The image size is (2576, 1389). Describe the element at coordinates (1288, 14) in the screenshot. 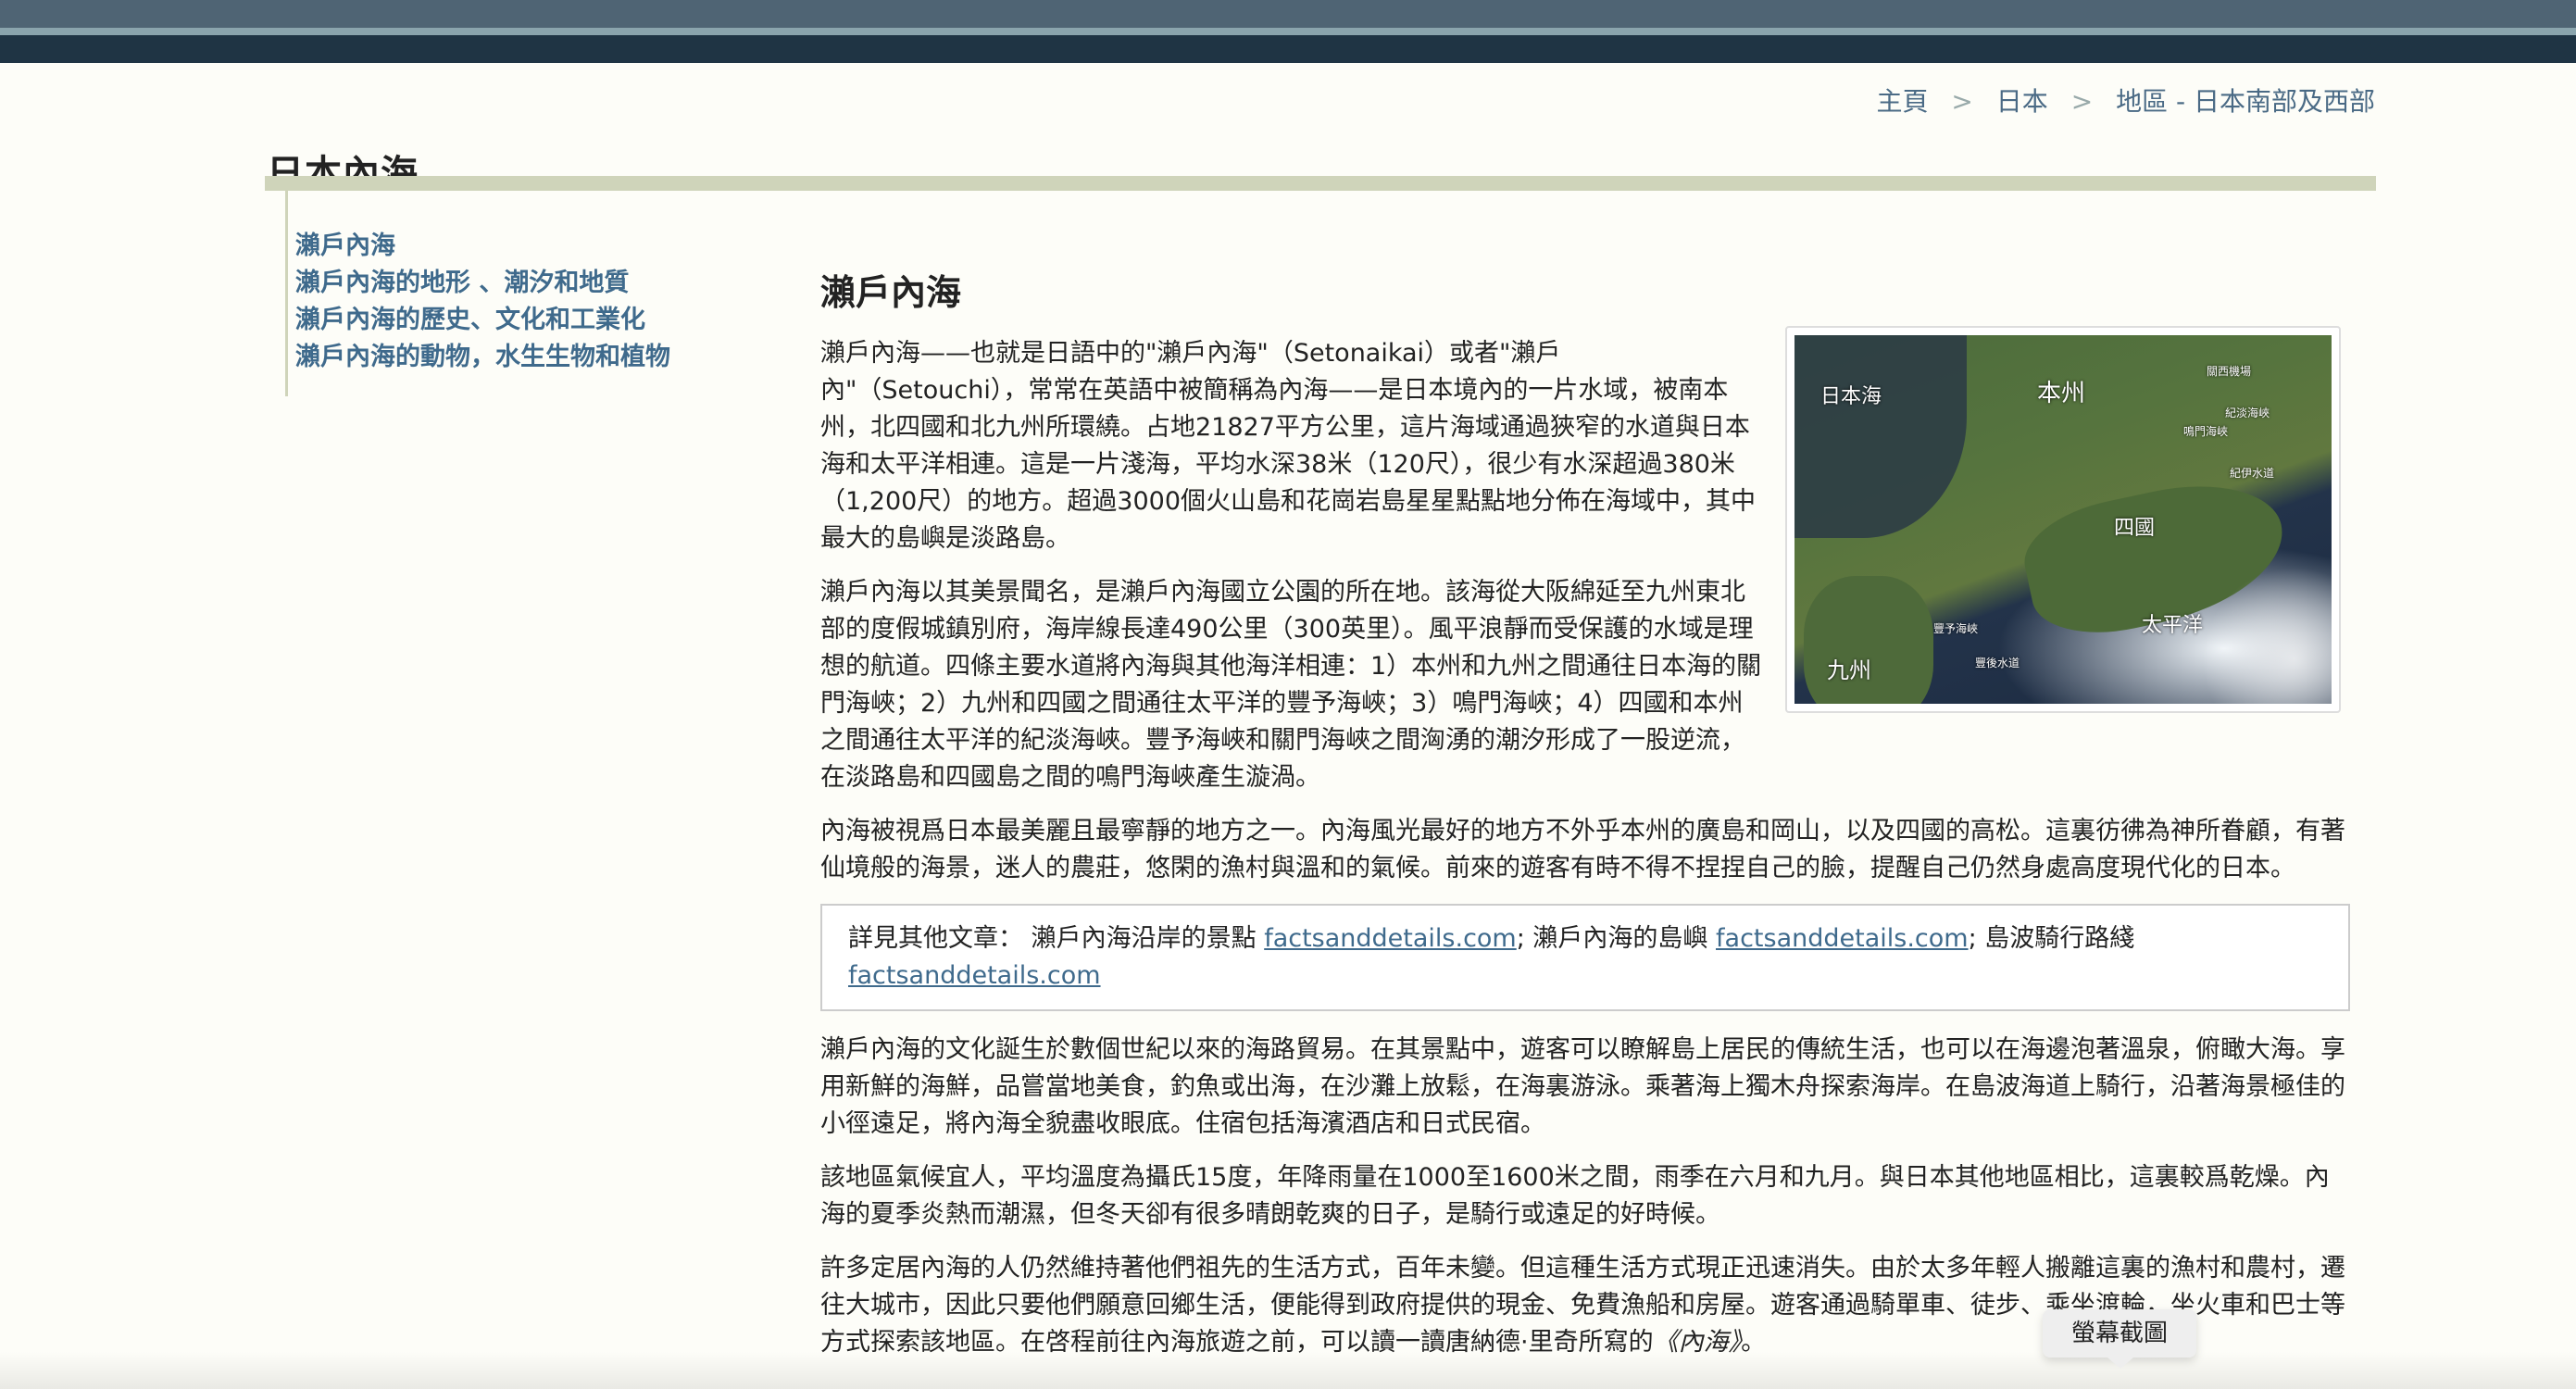

I see `header-band-top` at that location.